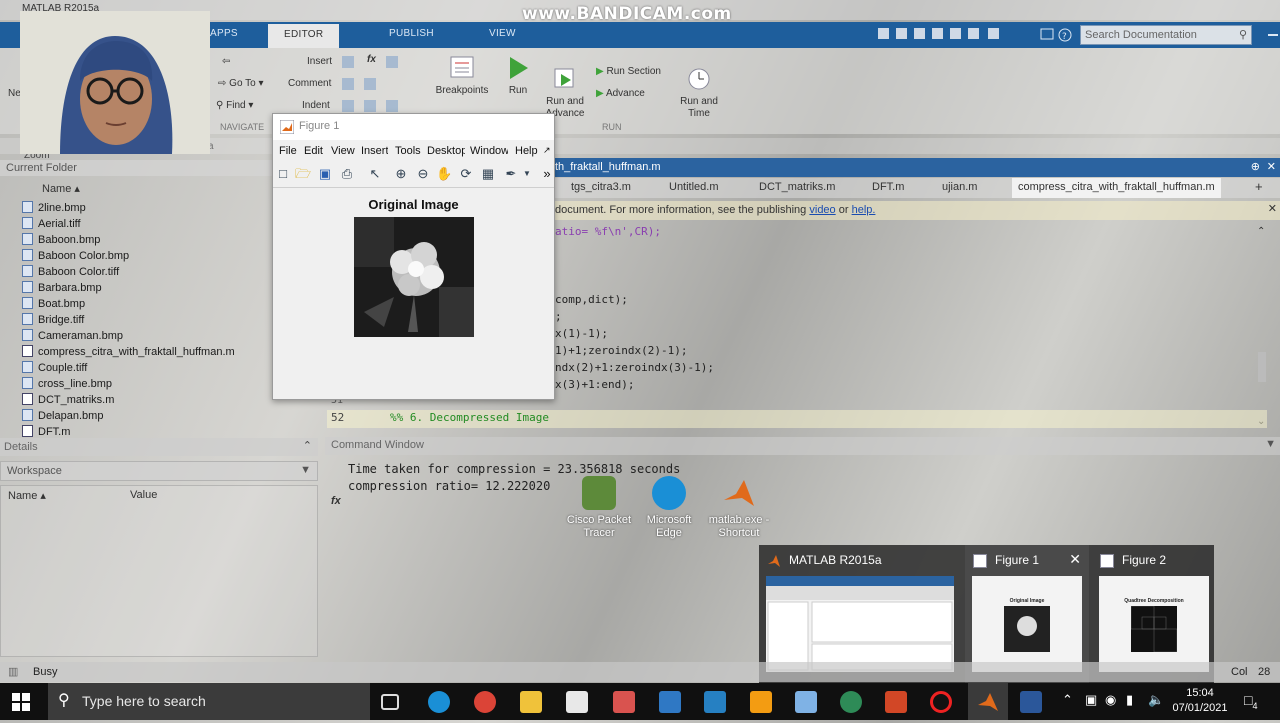 The height and width of the screenshot is (723, 1280). I want to click on tab-publish: PUBLISH, so click(411, 33).